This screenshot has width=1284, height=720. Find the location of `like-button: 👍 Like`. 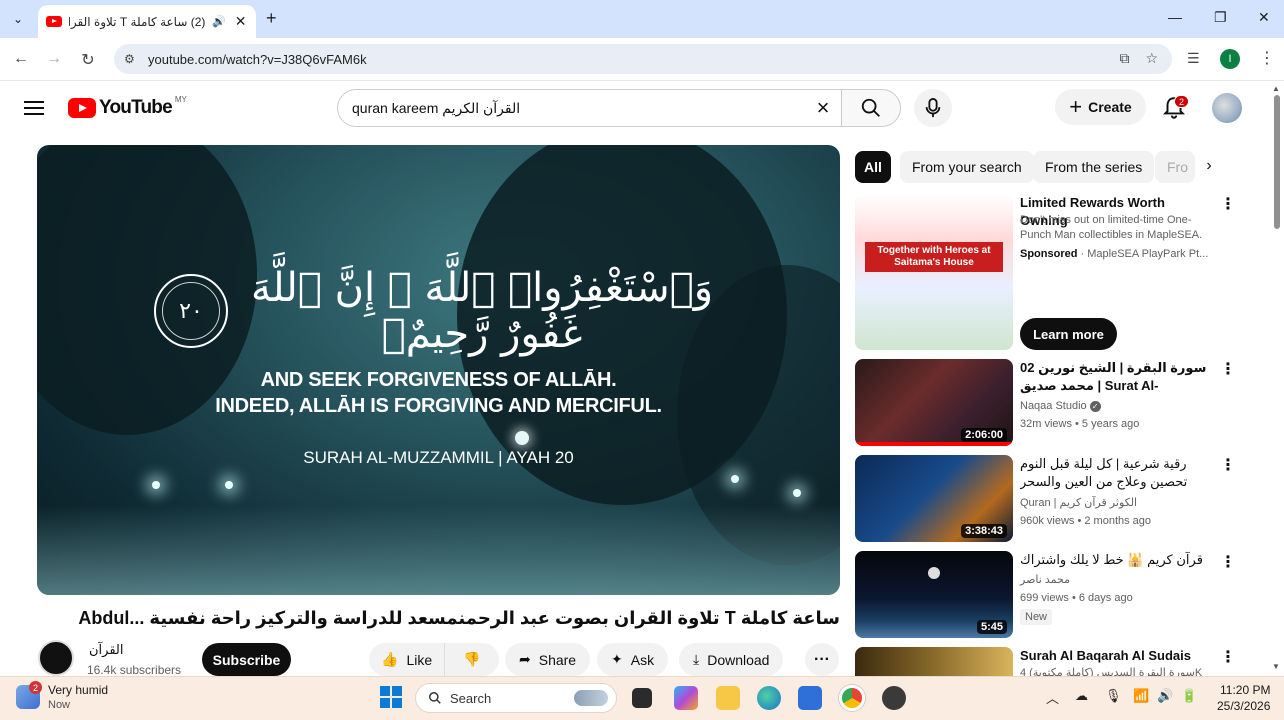

like-button: 👍 Like is located at coordinates (407, 659).